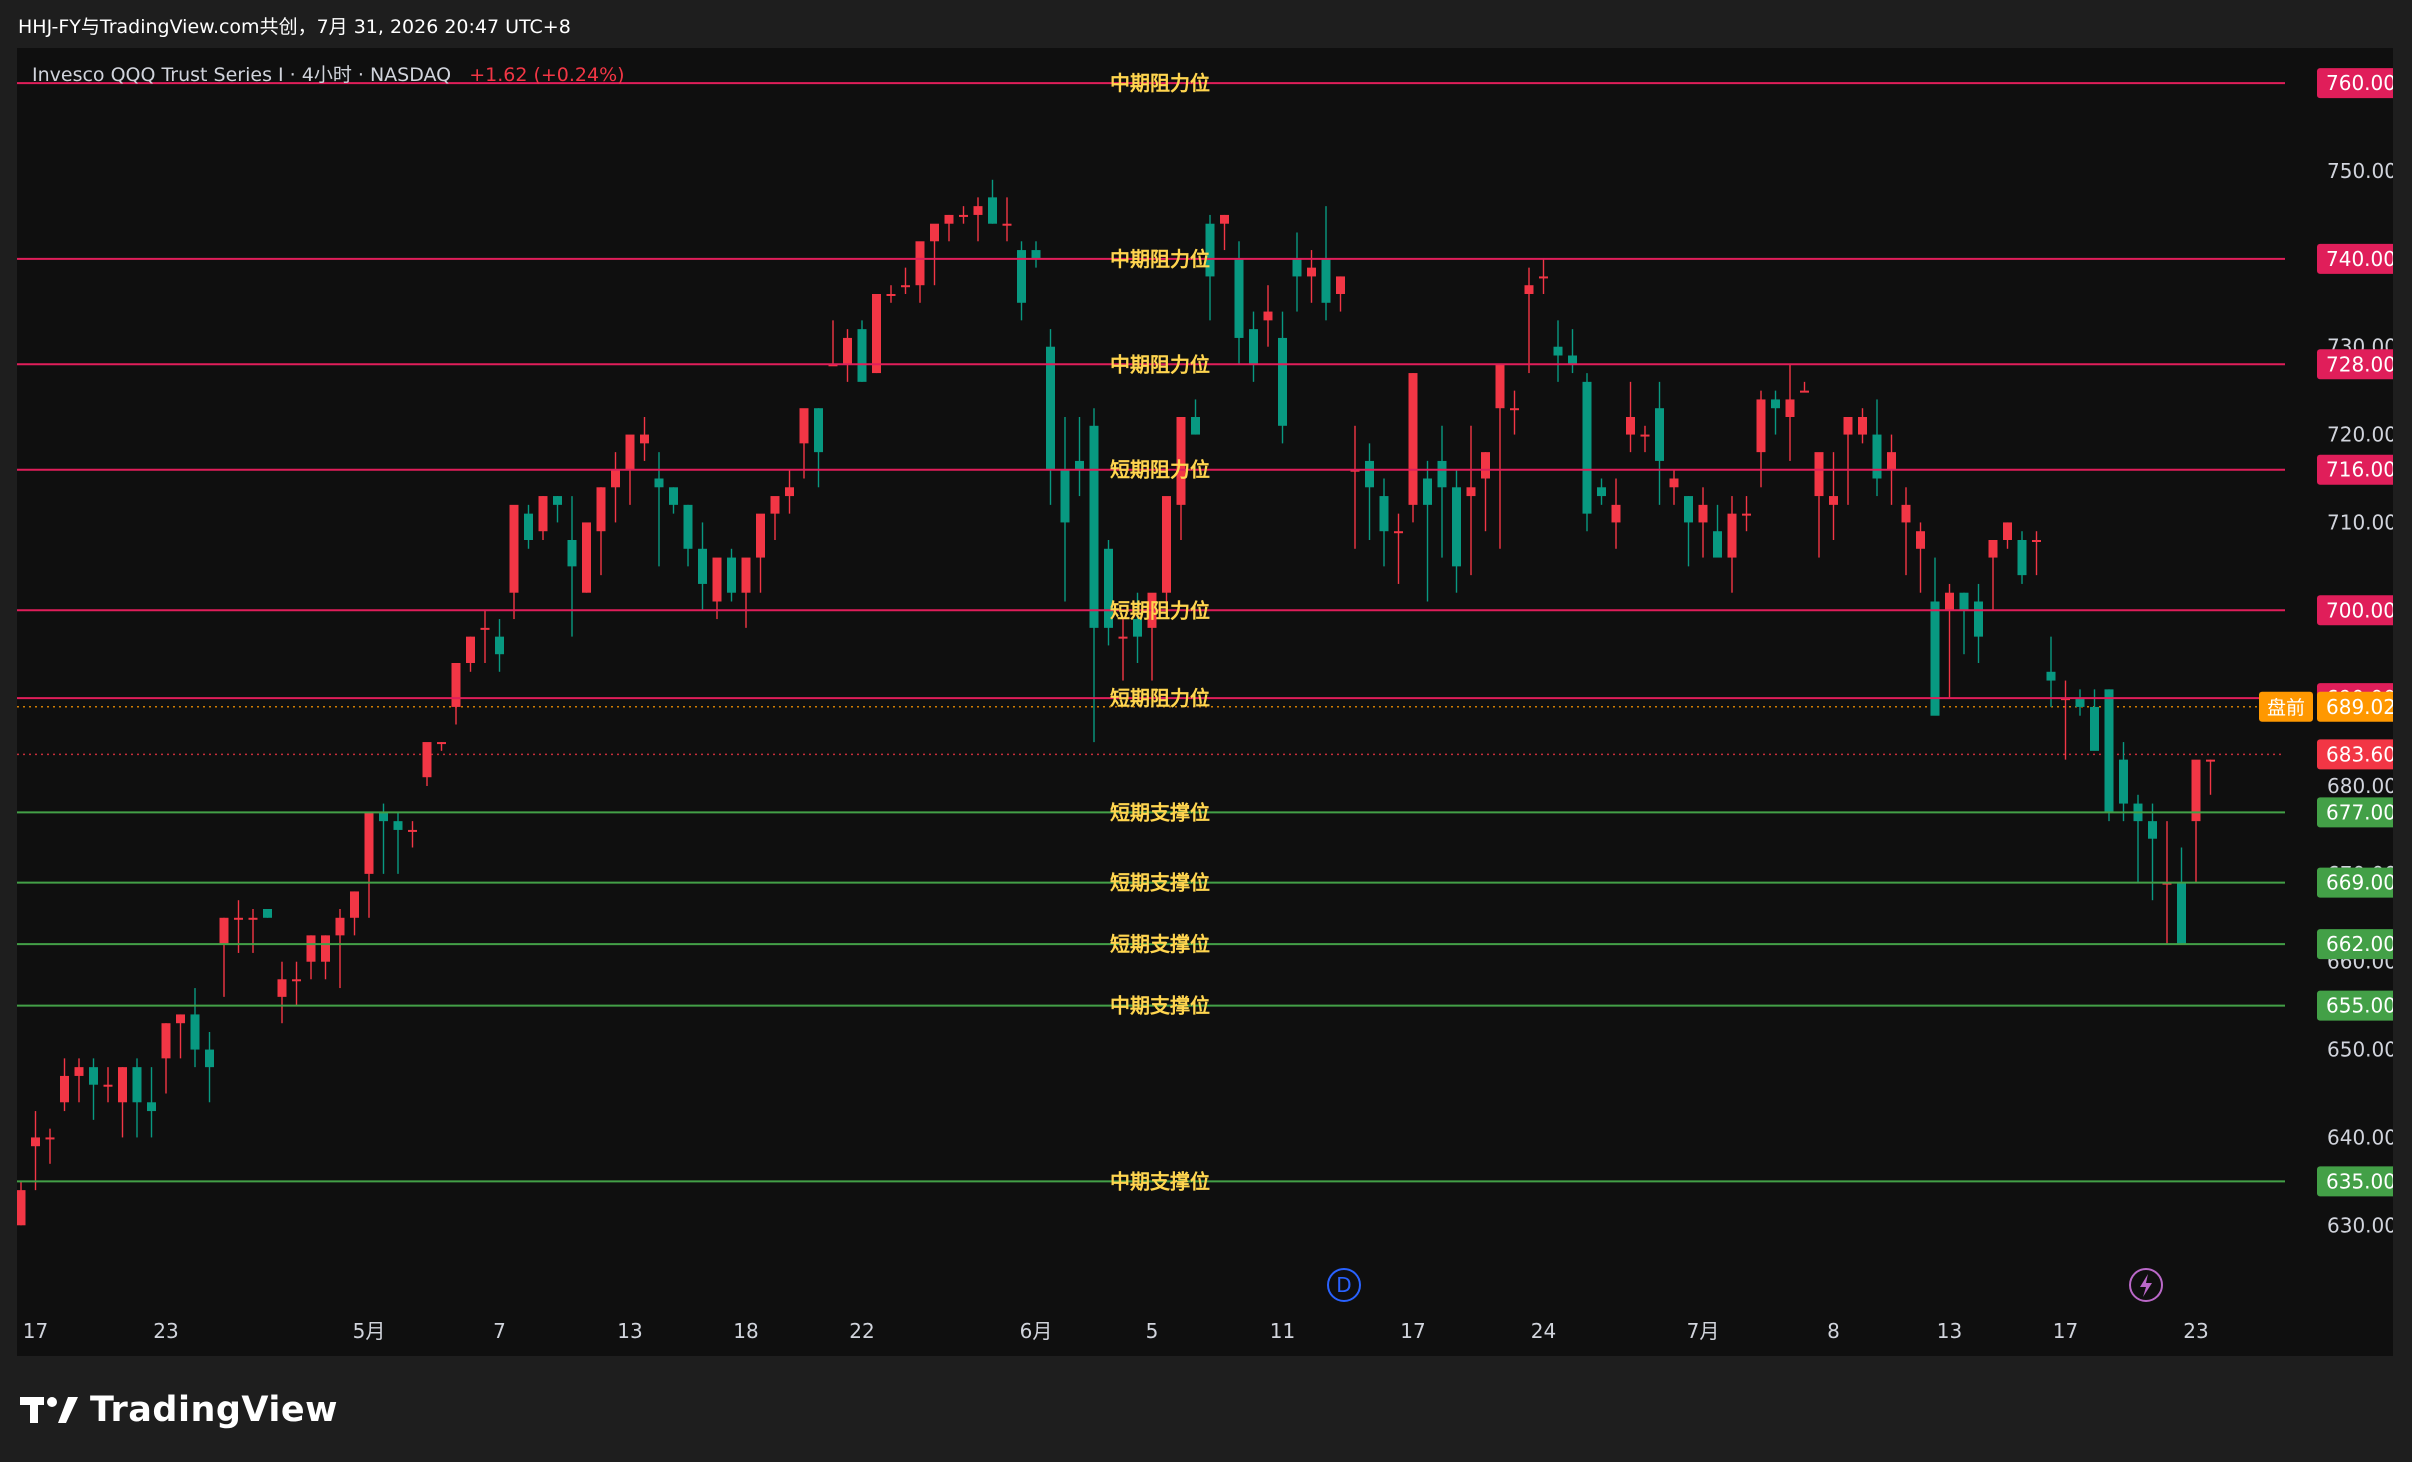  What do you see at coordinates (179, 1410) in the screenshot?
I see `tradingview-brand: TradingView` at bounding box center [179, 1410].